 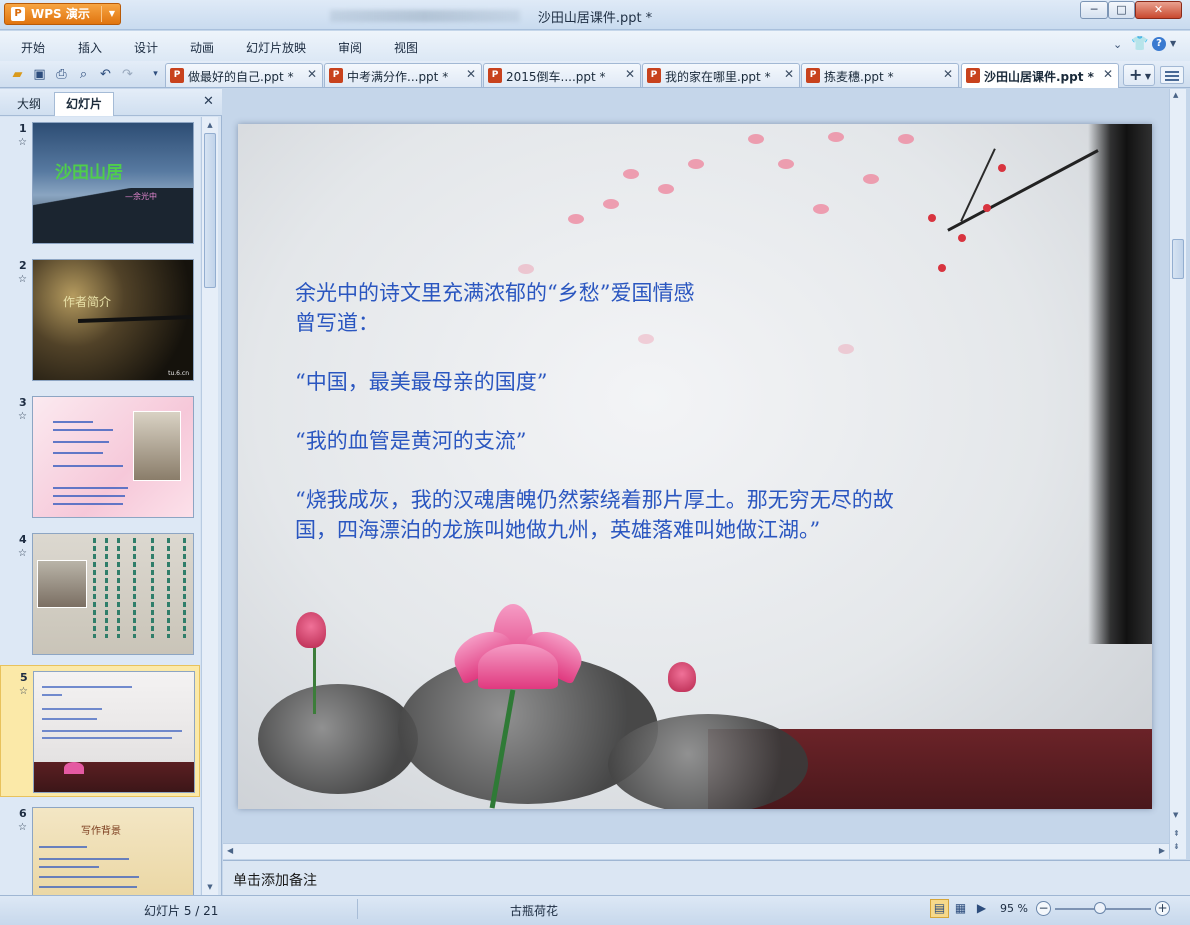 What do you see at coordinates (1162, 908) in the screenshot?
I see `zoom-in-icon: +` at bounding box center [1162, 908].